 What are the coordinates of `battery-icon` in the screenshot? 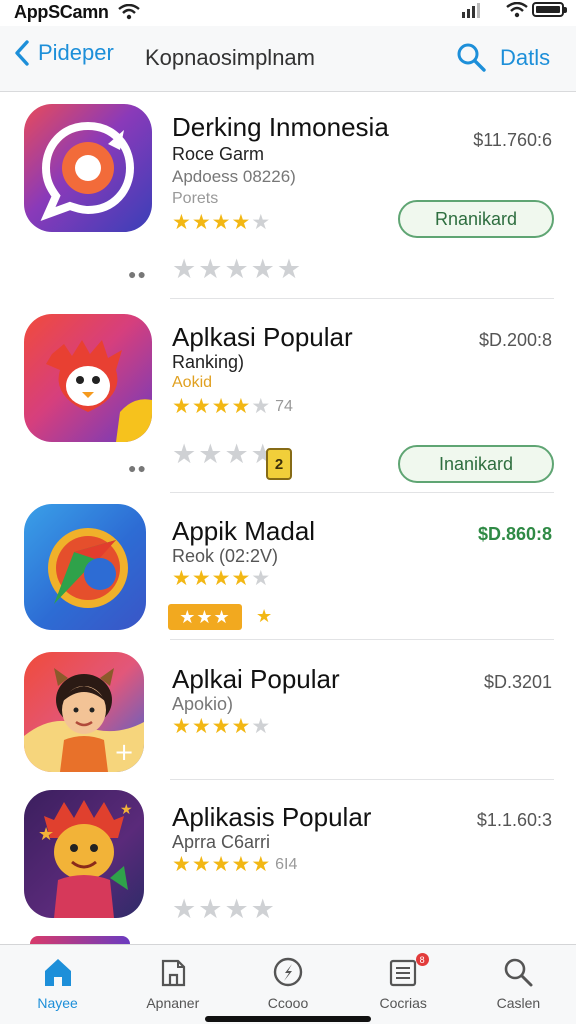 It's located at (549, 9).